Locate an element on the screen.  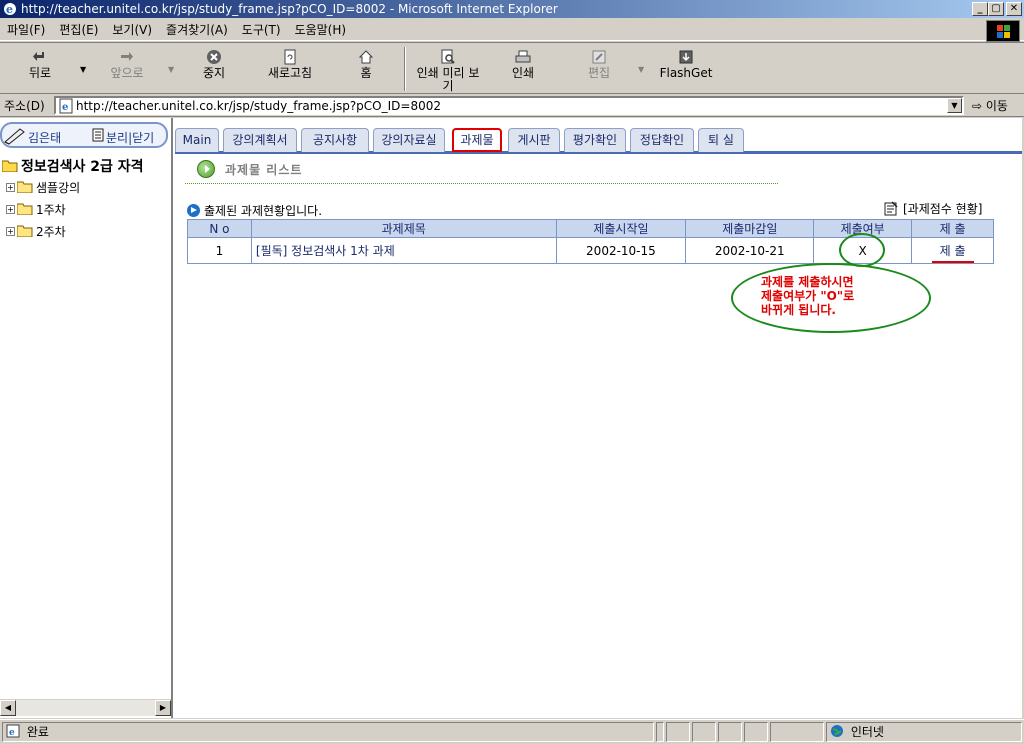
edit-button: 편집 is located at coordinates (599, 69).